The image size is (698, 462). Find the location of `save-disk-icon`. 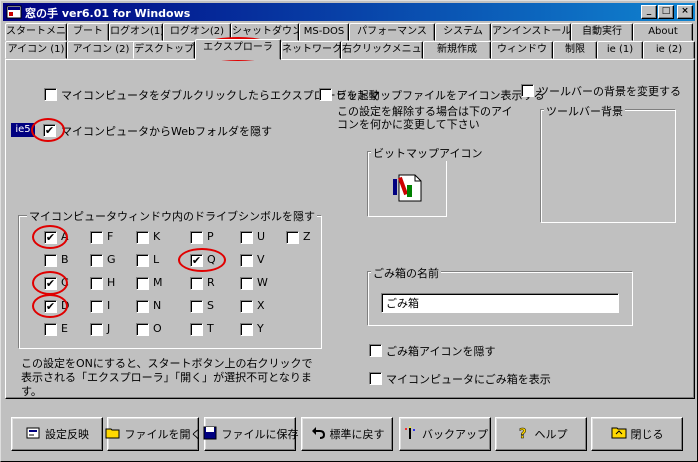

save-disk-icon is located at coordinates (210, 434).